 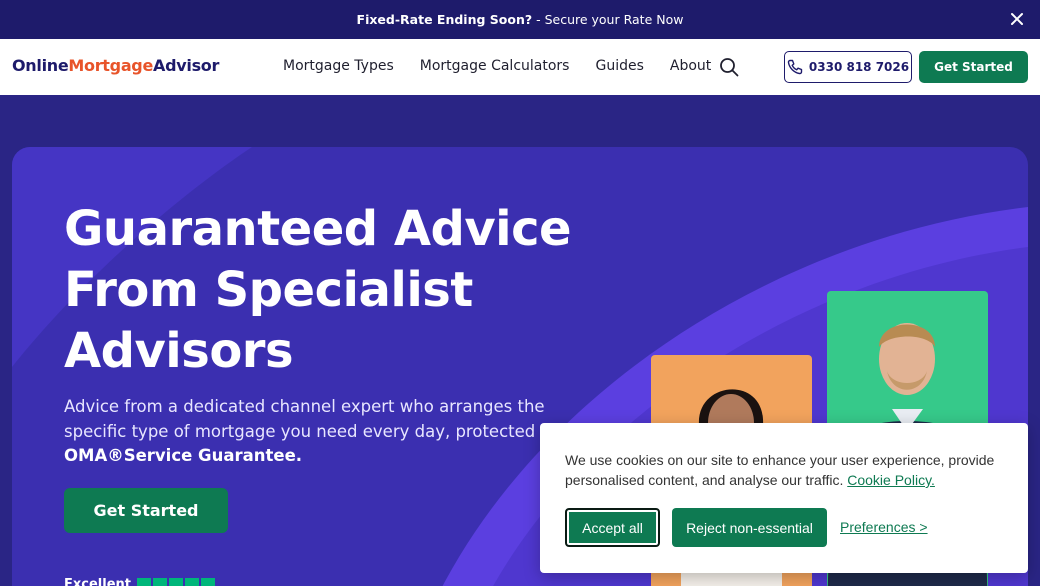 I want to click on nav-item-mortgage-calculators: Mortgage Calculators, so click(x=495, y=66).